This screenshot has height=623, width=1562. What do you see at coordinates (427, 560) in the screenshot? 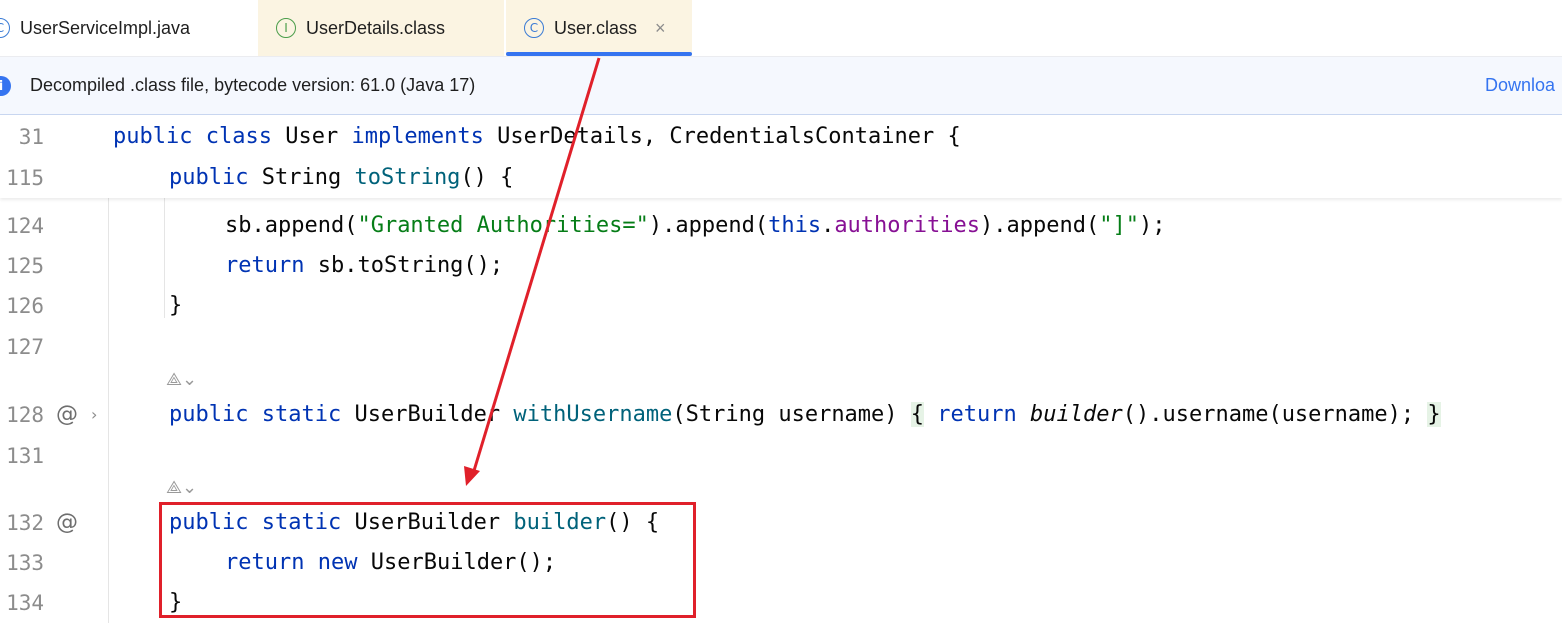
I see `annotation-highlight-box` at bounding box center [427, 560].